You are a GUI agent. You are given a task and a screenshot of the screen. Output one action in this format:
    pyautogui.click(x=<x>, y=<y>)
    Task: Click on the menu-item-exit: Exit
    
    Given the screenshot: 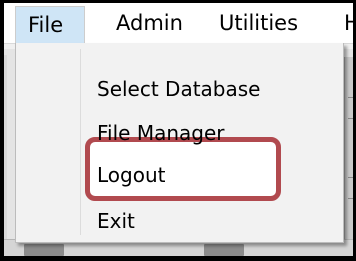 What is the action you would take?
    pyautogui.click(x=116, y=221)
    